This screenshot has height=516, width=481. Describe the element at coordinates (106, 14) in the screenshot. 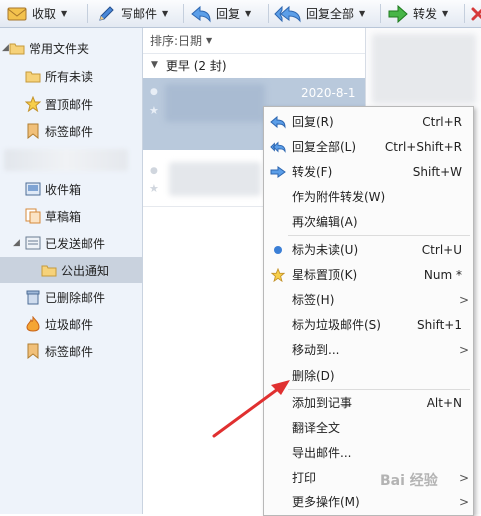

I see `pencil-icon` at that location.